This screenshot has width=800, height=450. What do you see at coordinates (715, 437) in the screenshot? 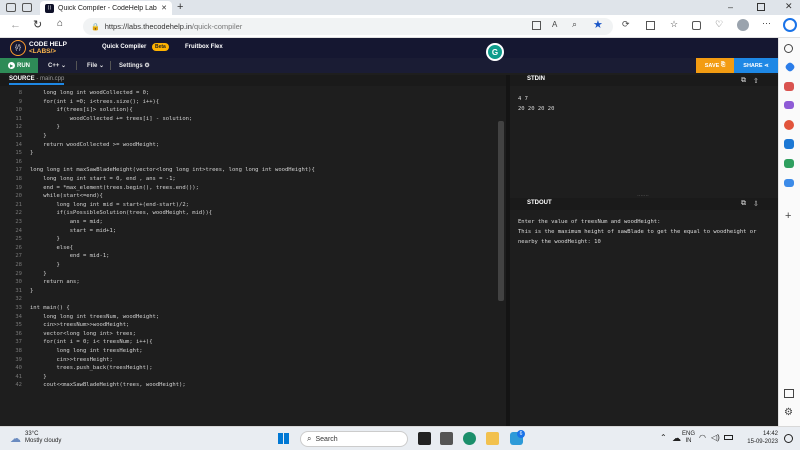
I see `volume-icon: ◁)` at bounding box center [715, 437].